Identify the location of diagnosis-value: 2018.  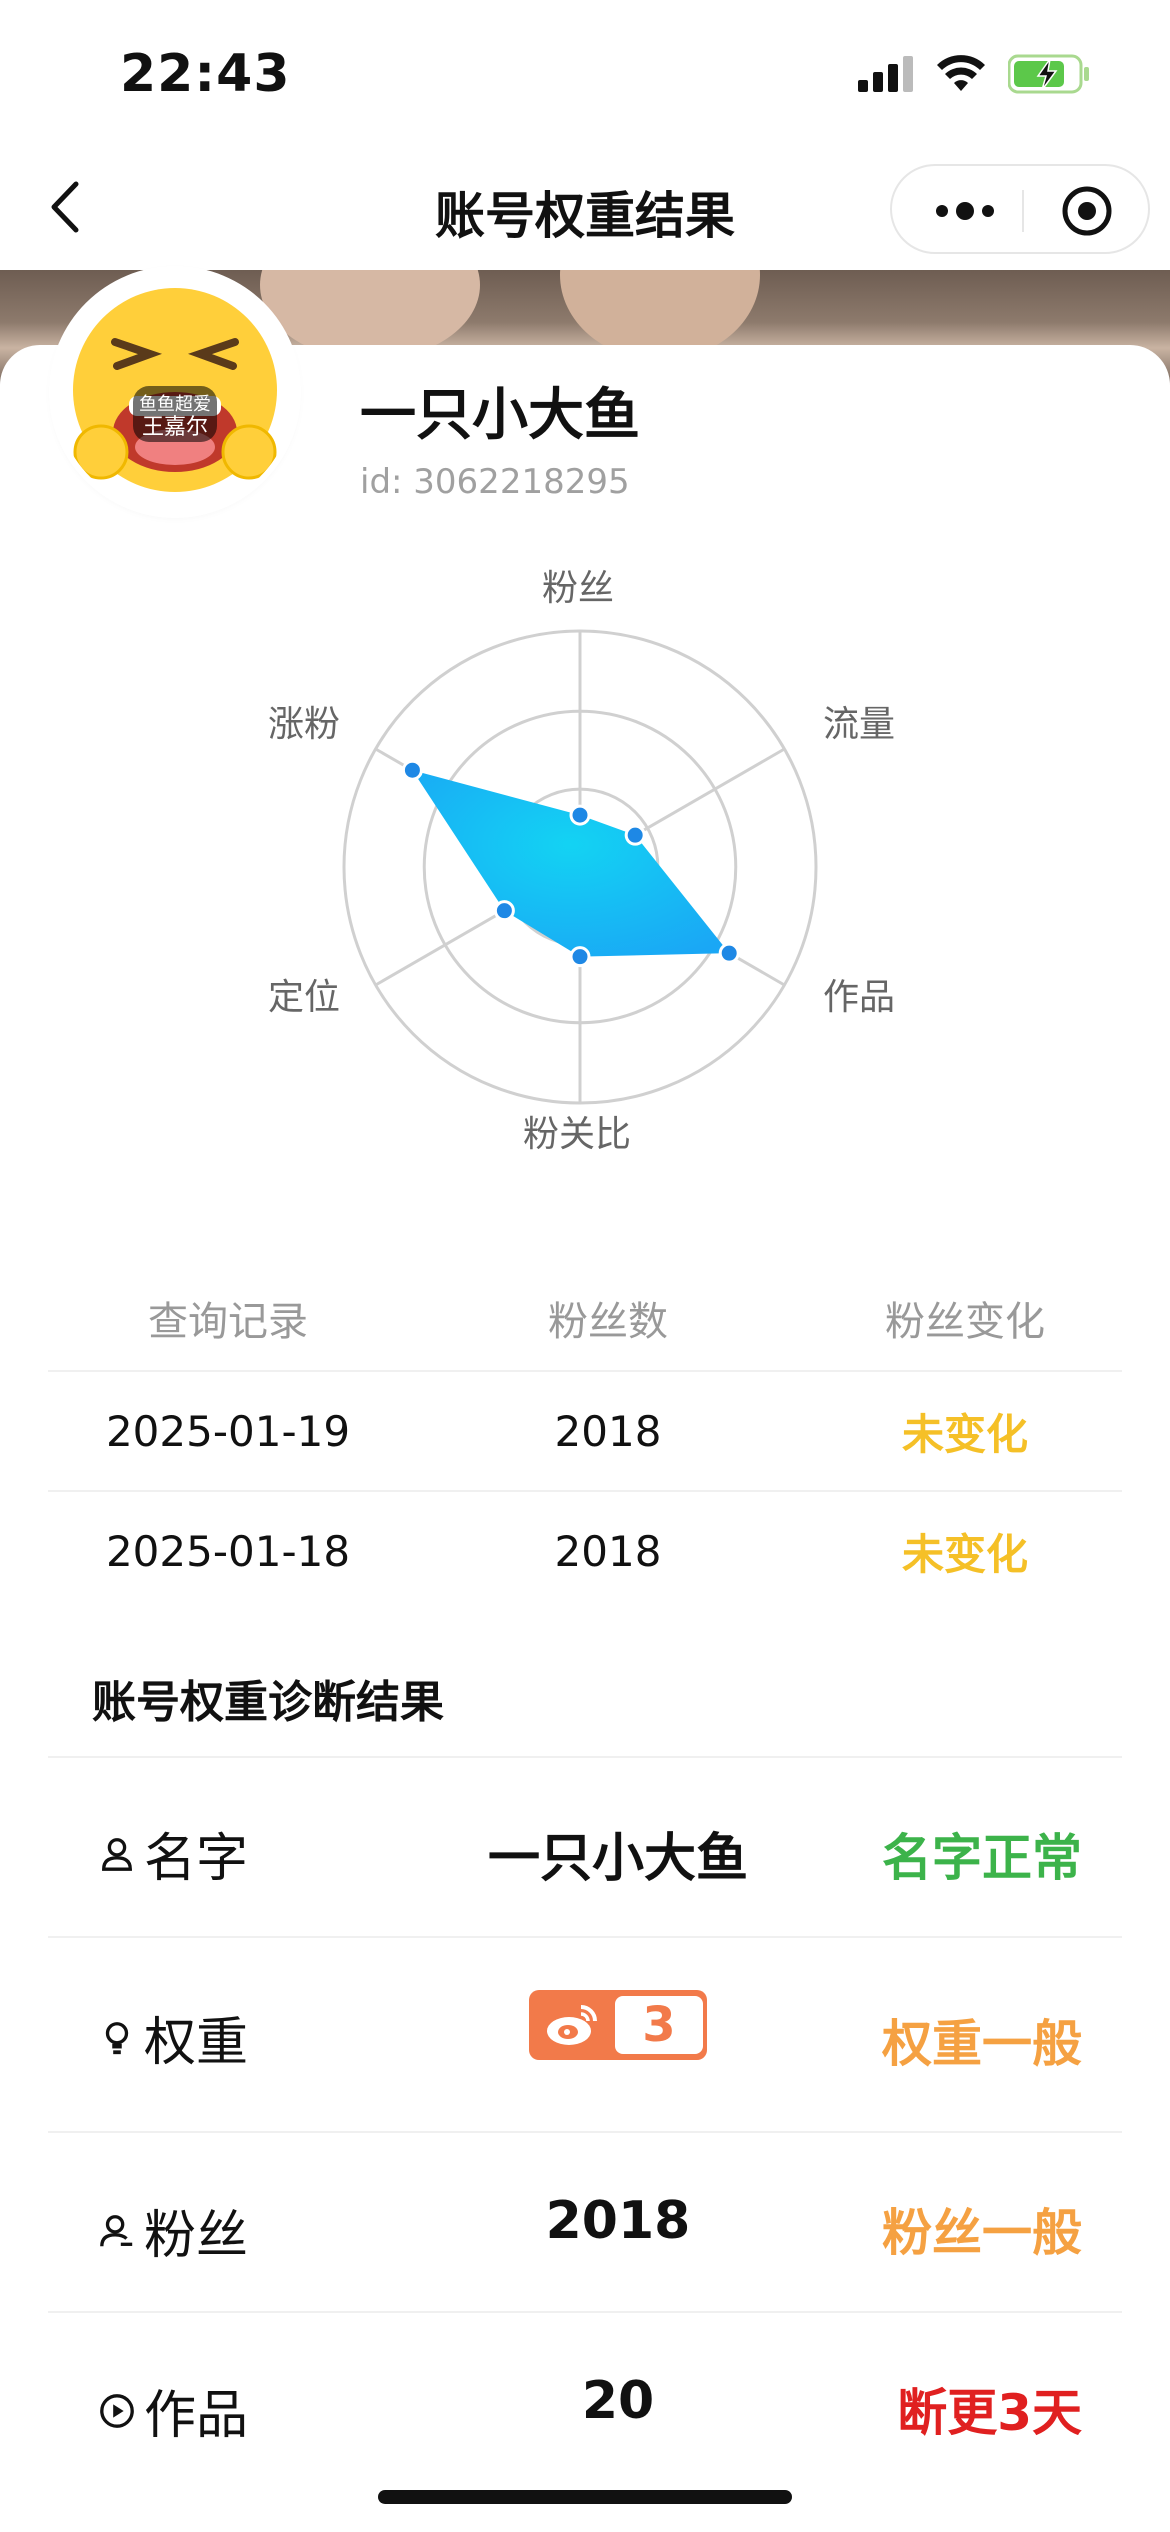
(618, 2221).